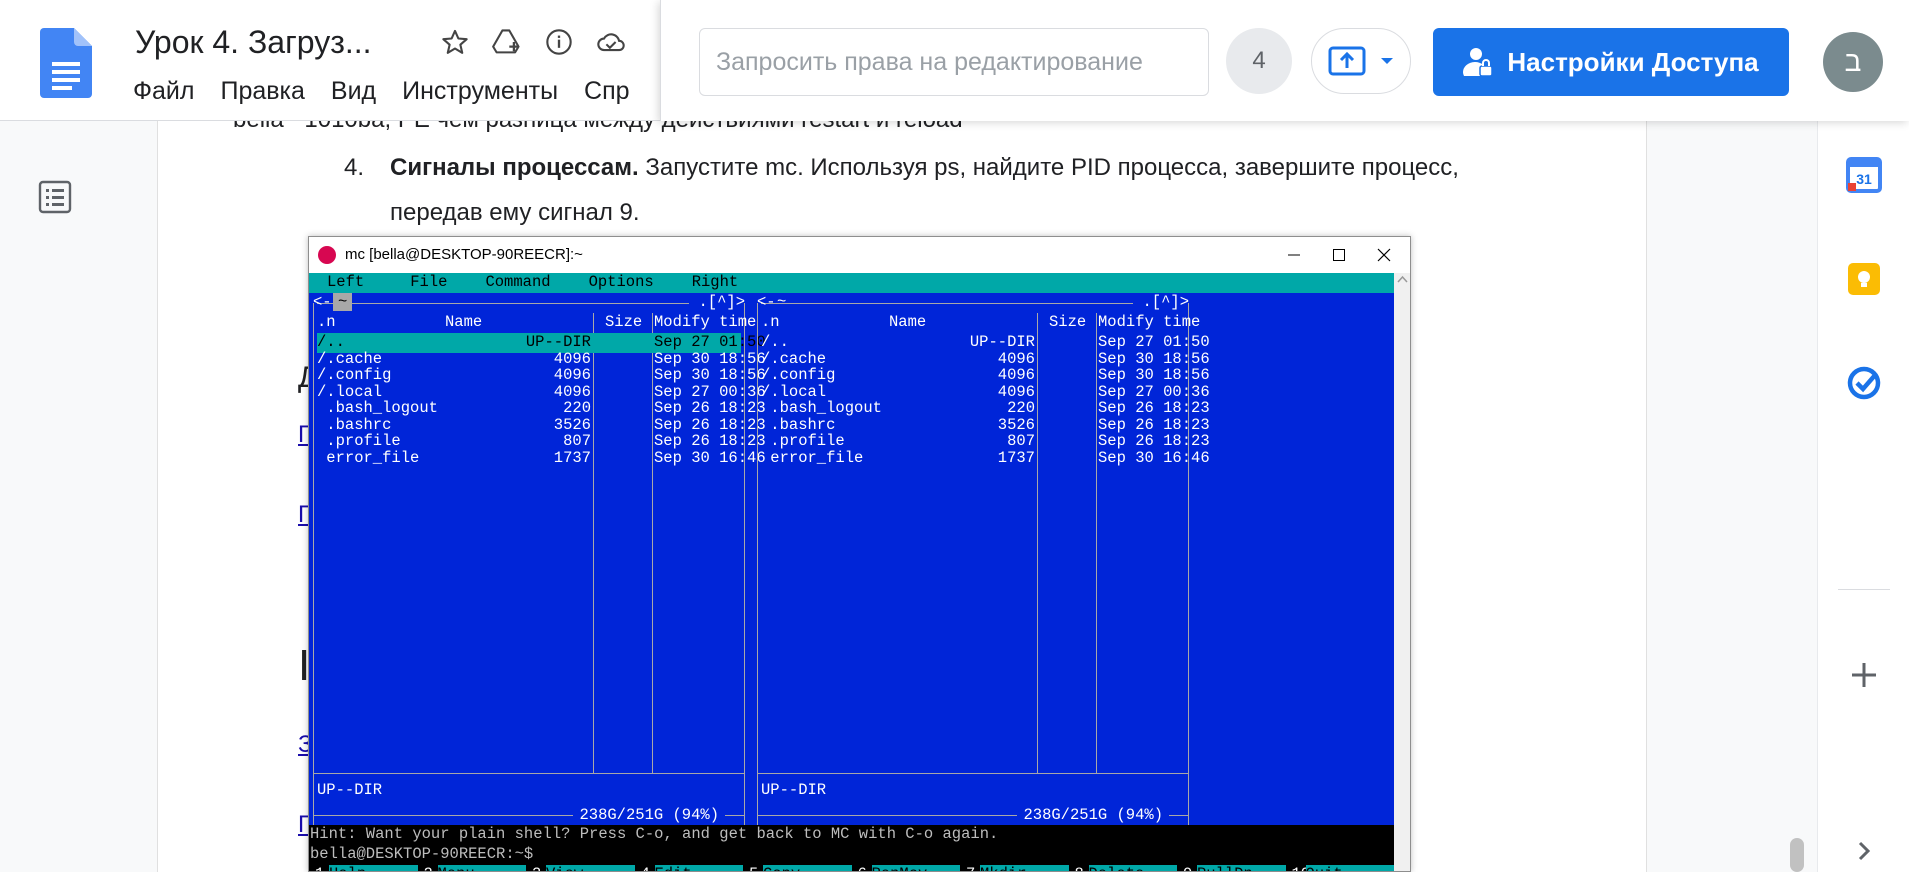 This screenshot has height=872, width=1909. I want to click on fkey-label: PullDn, so click(1241, 868).